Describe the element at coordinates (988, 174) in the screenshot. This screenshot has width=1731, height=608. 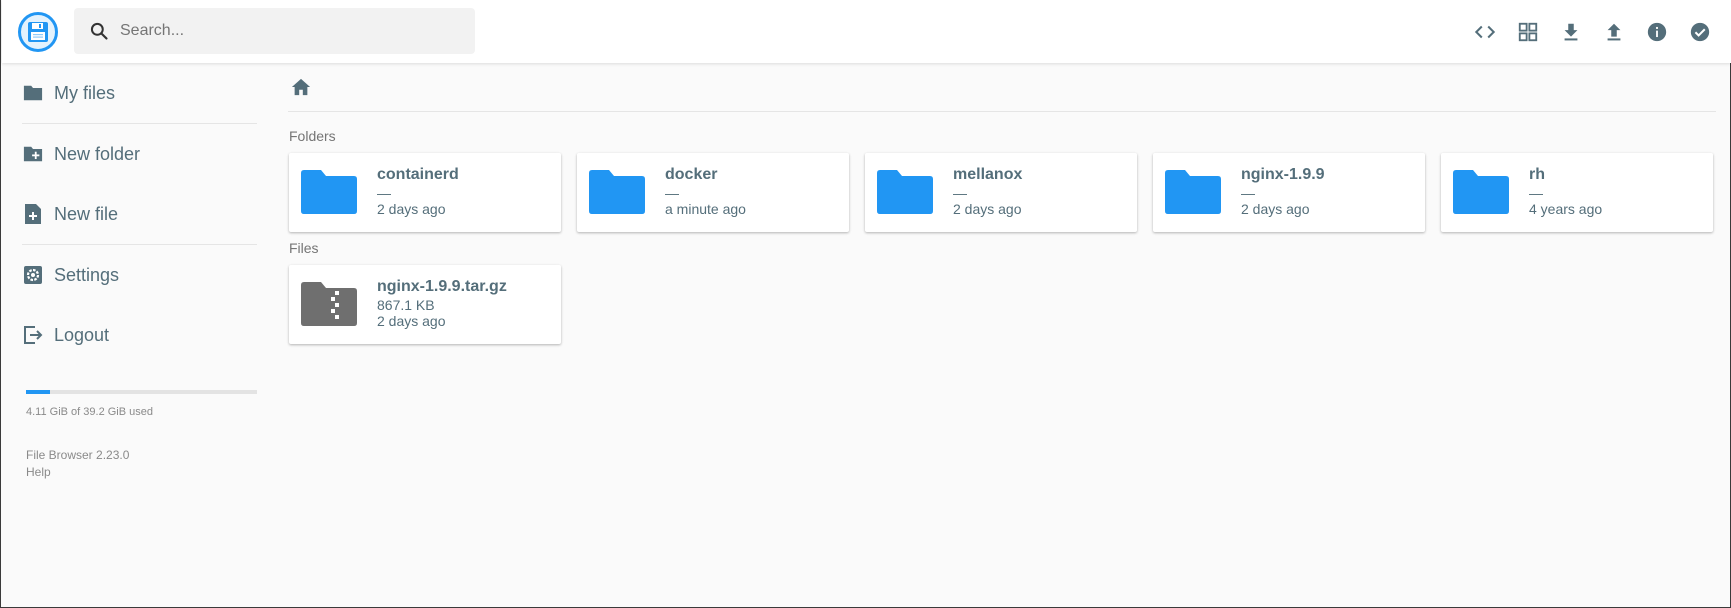
I see `folder-name: mellanox` at that location.